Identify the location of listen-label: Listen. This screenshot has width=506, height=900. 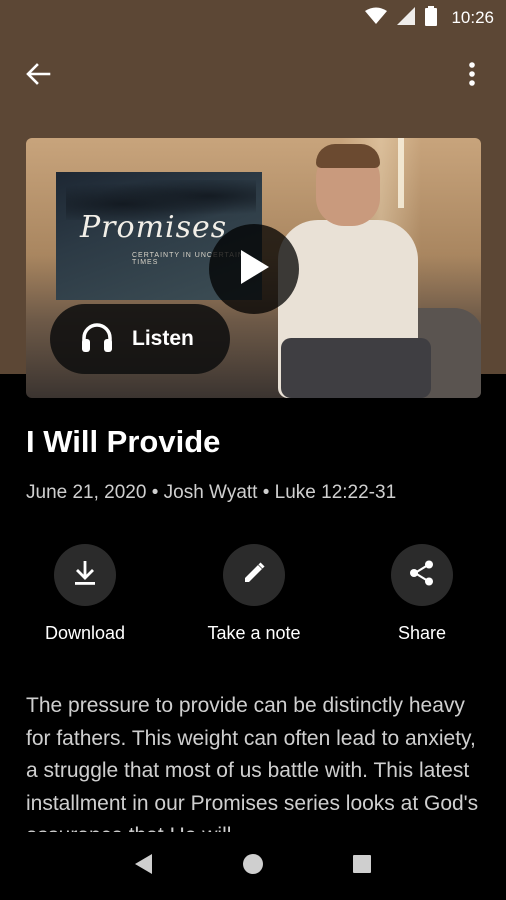
(163, 338).